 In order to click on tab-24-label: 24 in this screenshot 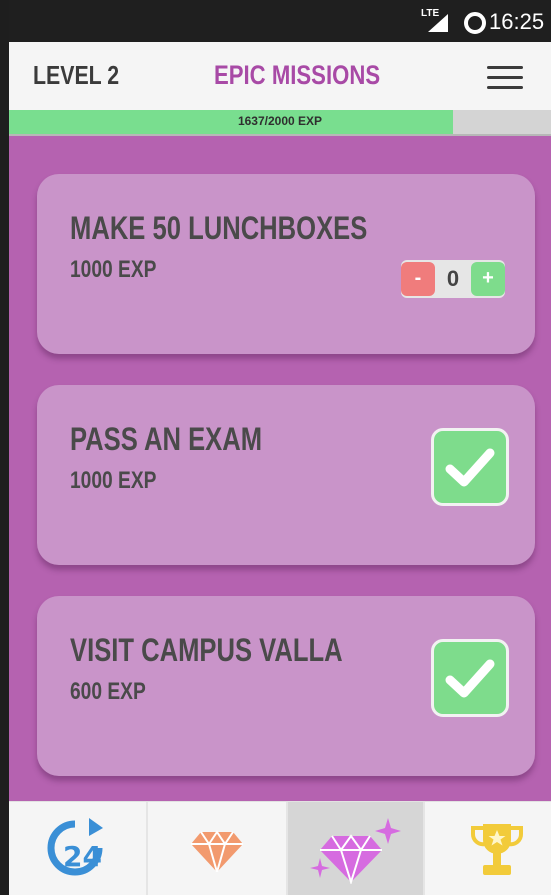, I will do `click(82, 856)`.